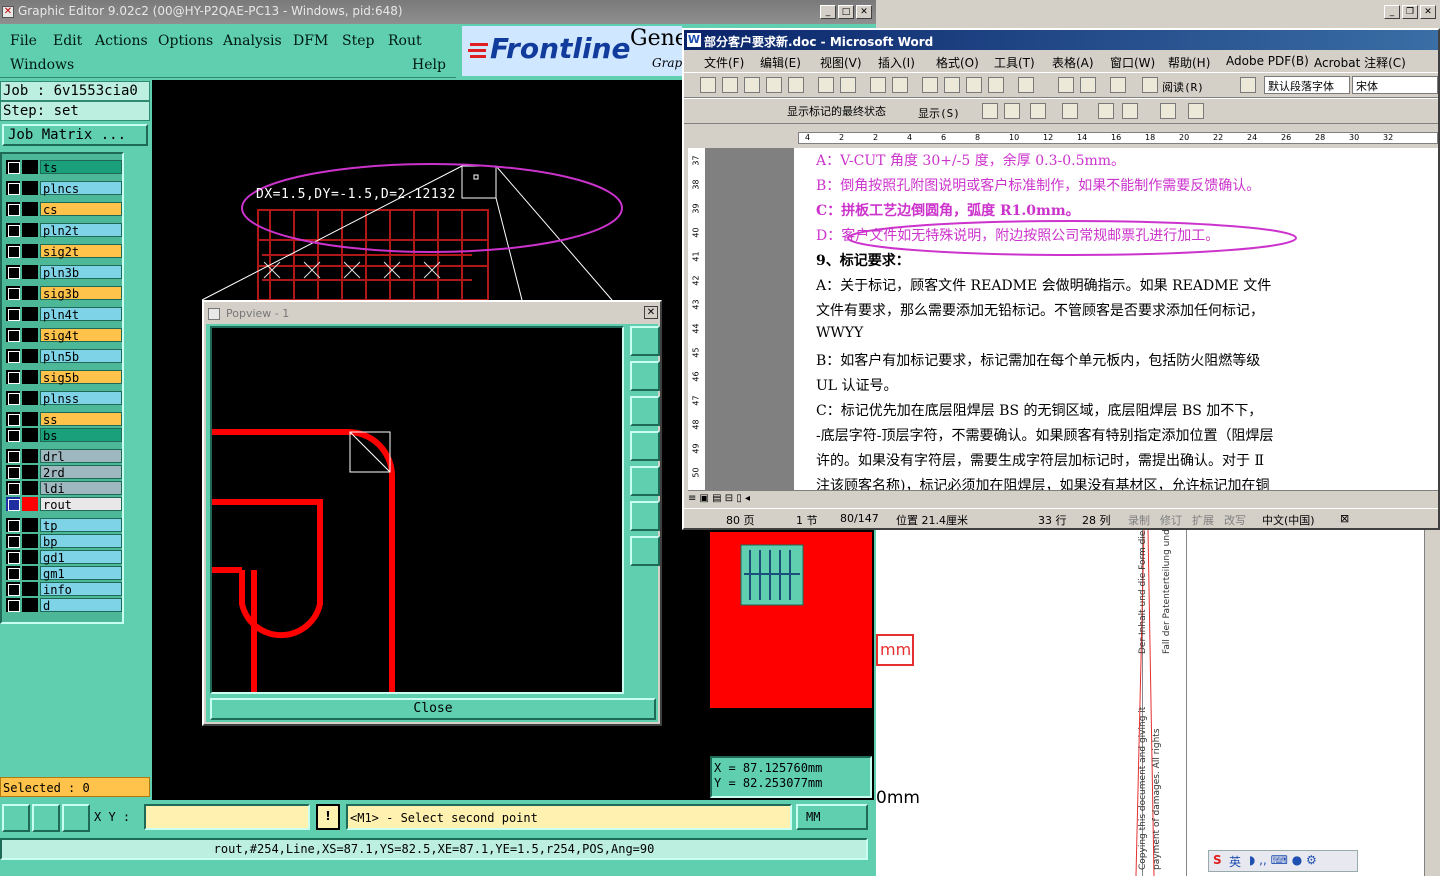 This screenshot has width=1440, height=876. I want to click on spelling-icon, so click(878, 85).